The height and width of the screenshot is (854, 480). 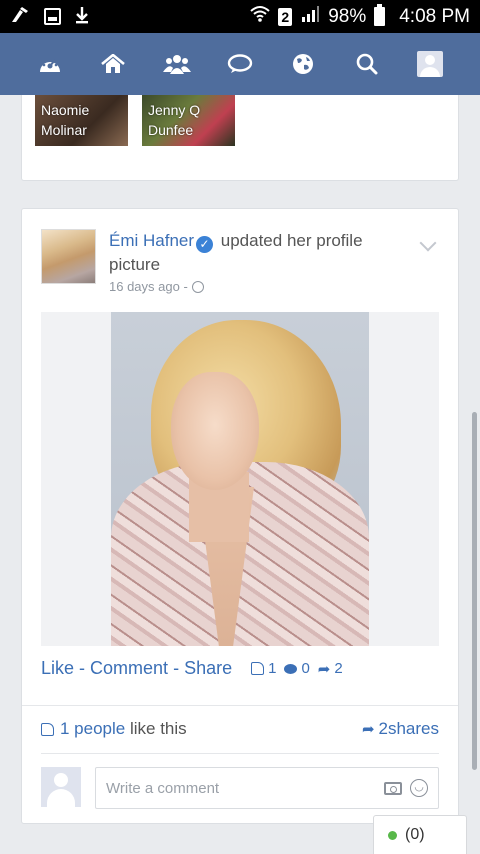 What do you see at coordinates (156, 286) in the screenshot?
I see `post-timestamp: 16 days ago -` at bounding box center [156, 286].